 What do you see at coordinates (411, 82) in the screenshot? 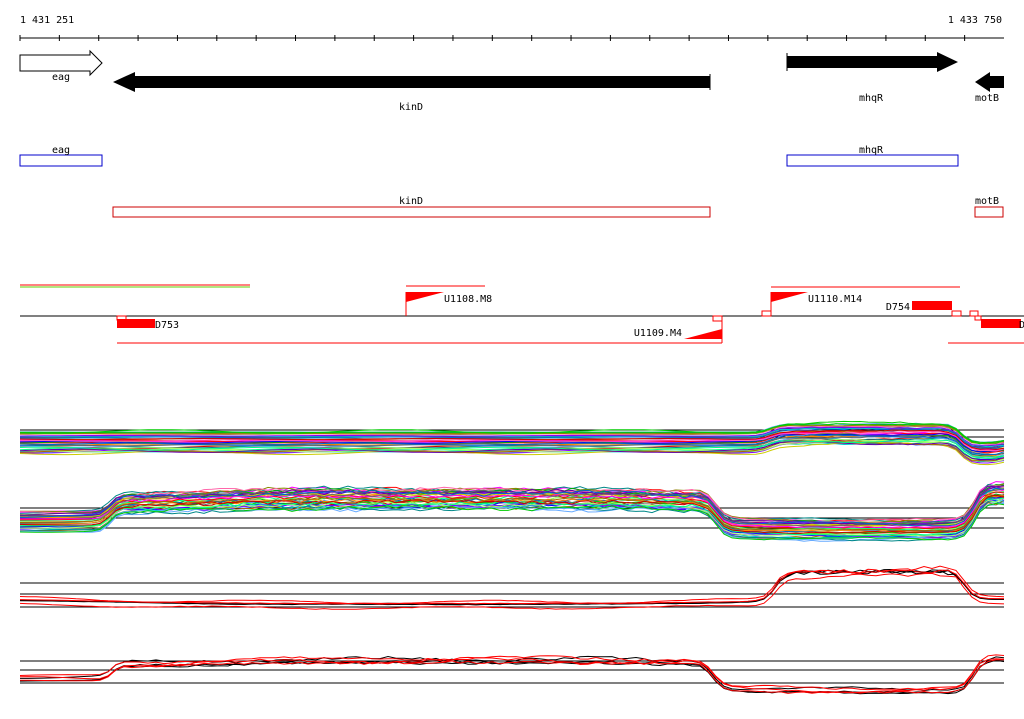
I see `gene-arrow-kinD-body` at bounding box center [411, 82].